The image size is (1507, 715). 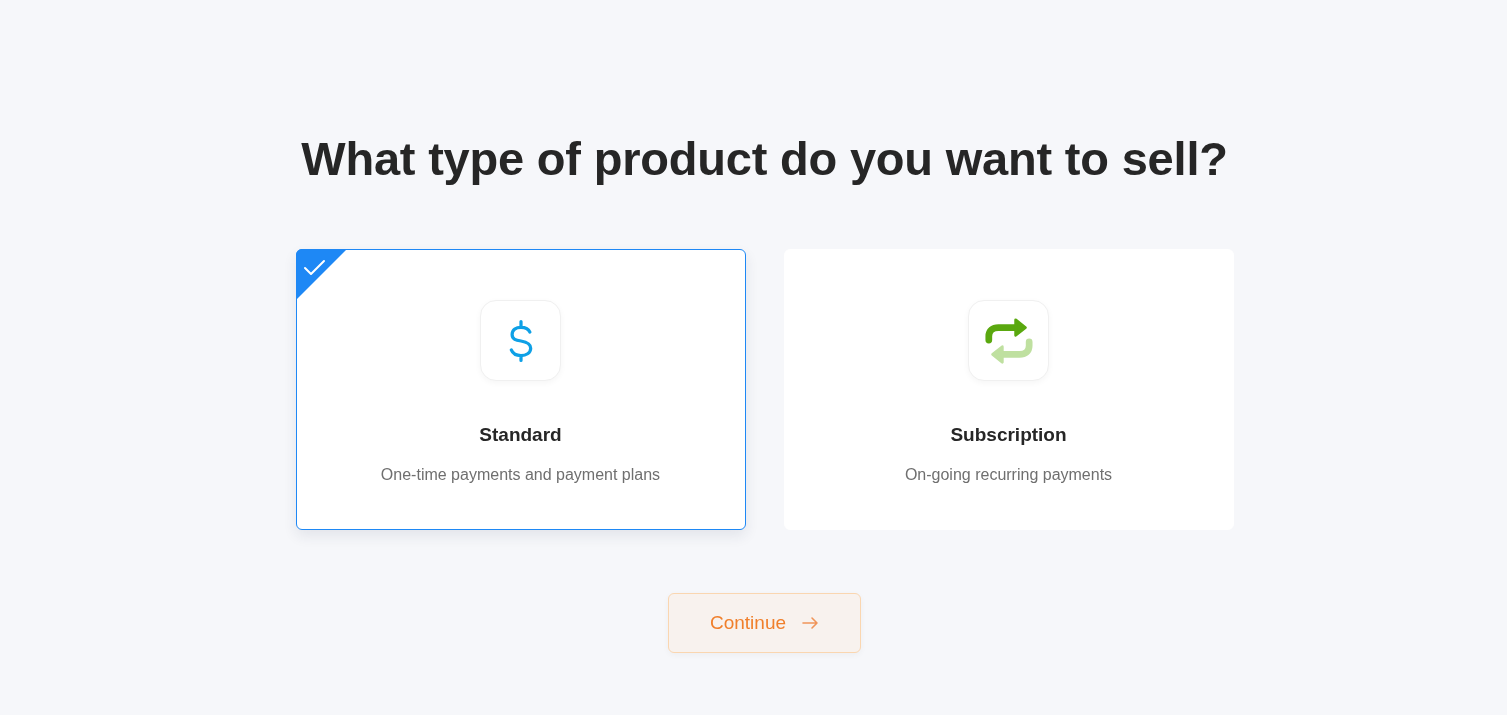 What do you see at coordinates (1008, 474) in the screenshot?
I see `option-description: On-going recurring payments` at bounding box center [1008, 474].